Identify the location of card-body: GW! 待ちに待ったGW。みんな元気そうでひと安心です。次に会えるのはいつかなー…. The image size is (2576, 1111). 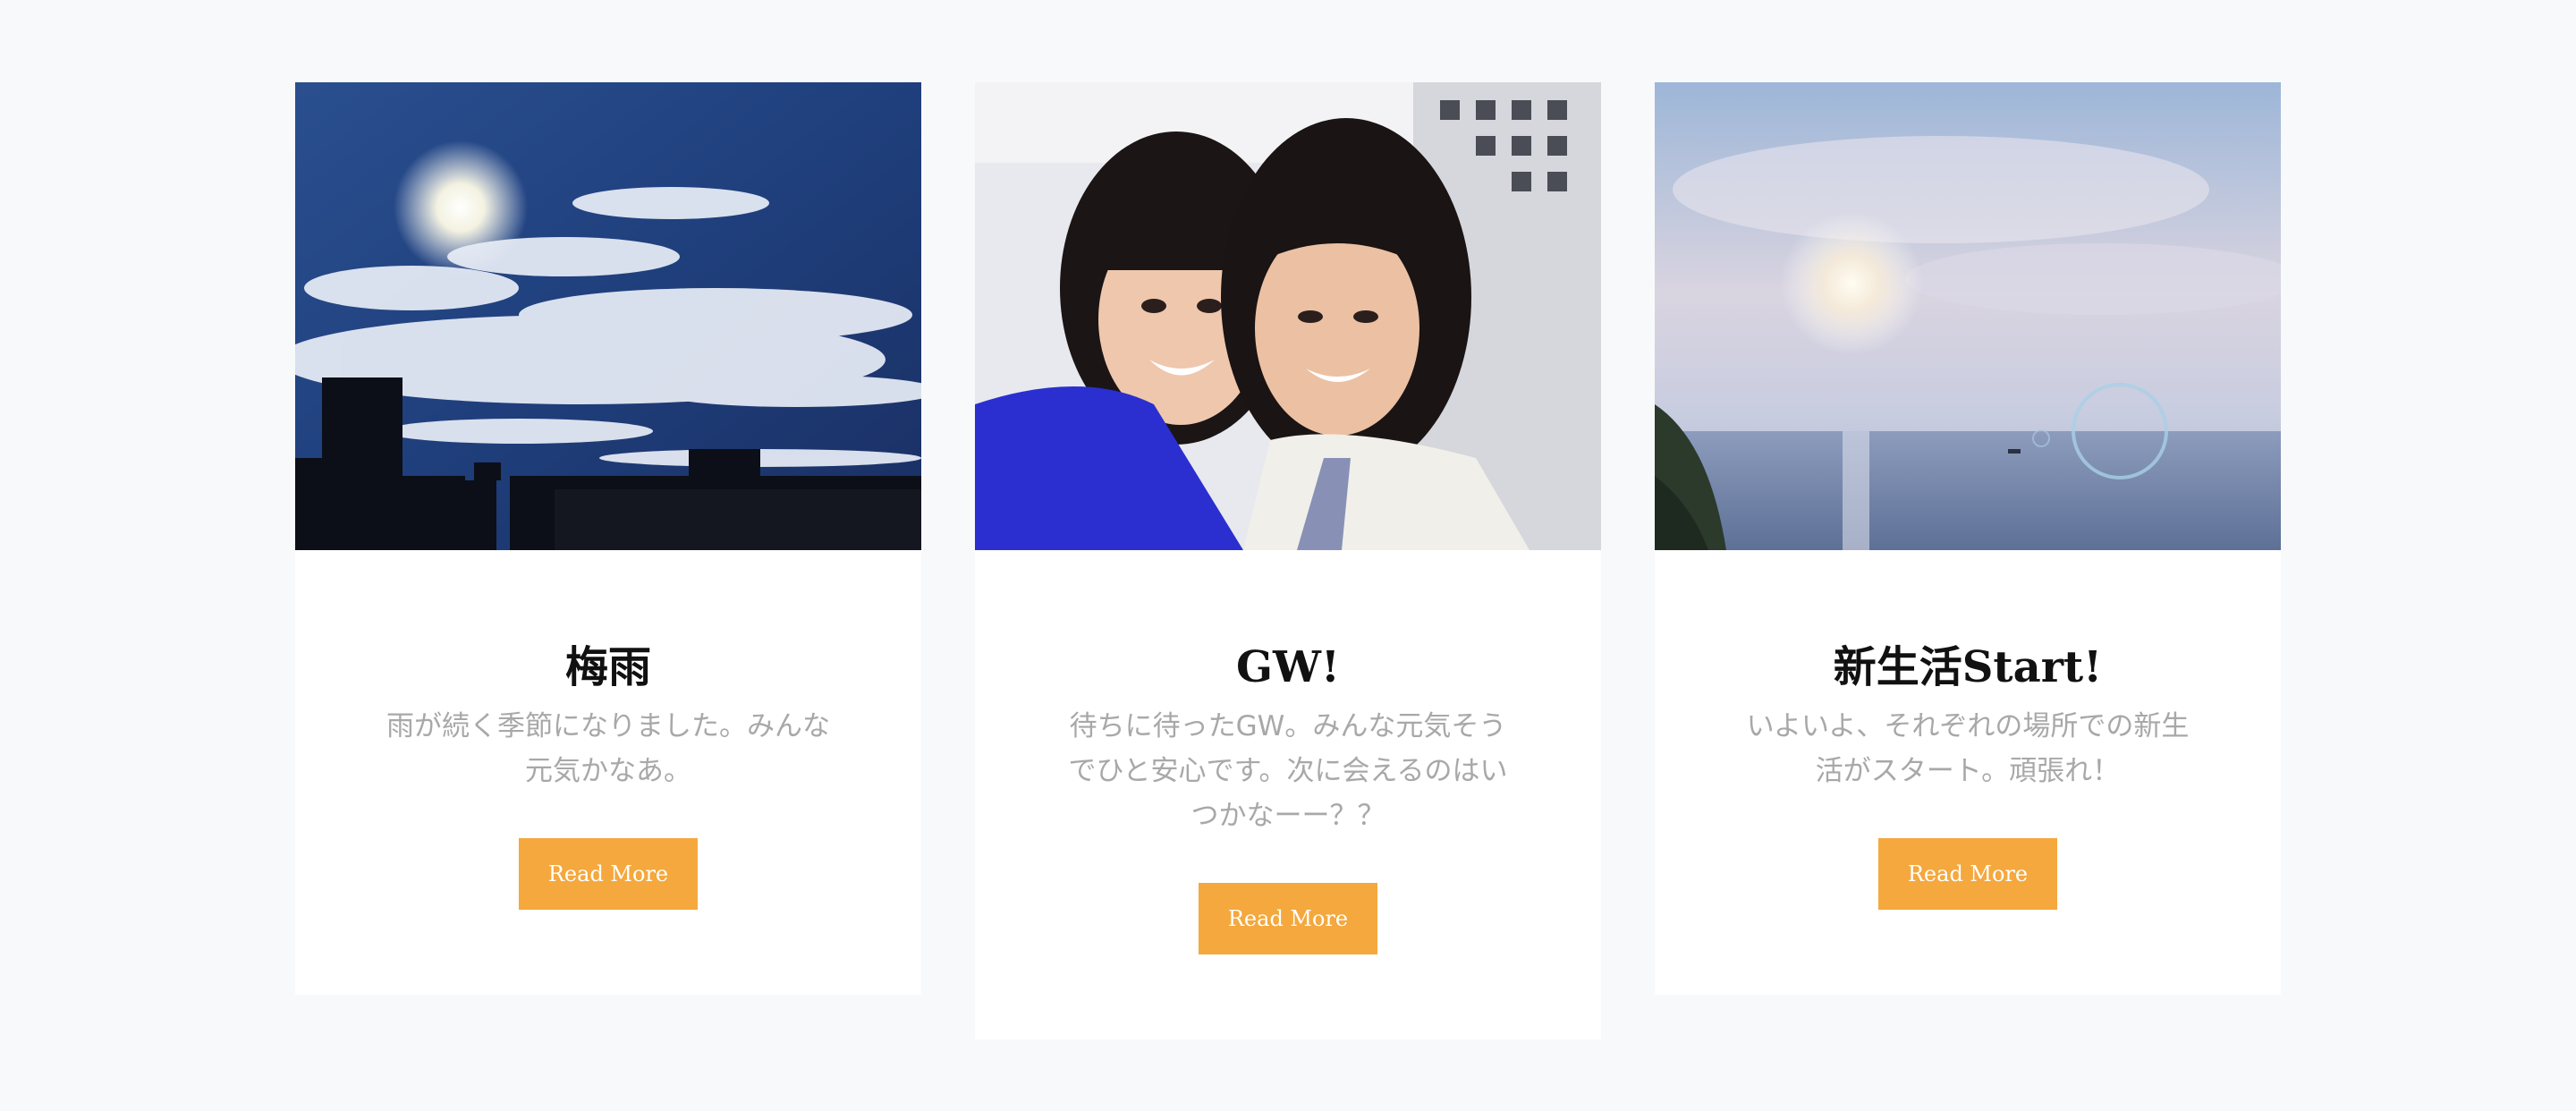
(1288, 752).